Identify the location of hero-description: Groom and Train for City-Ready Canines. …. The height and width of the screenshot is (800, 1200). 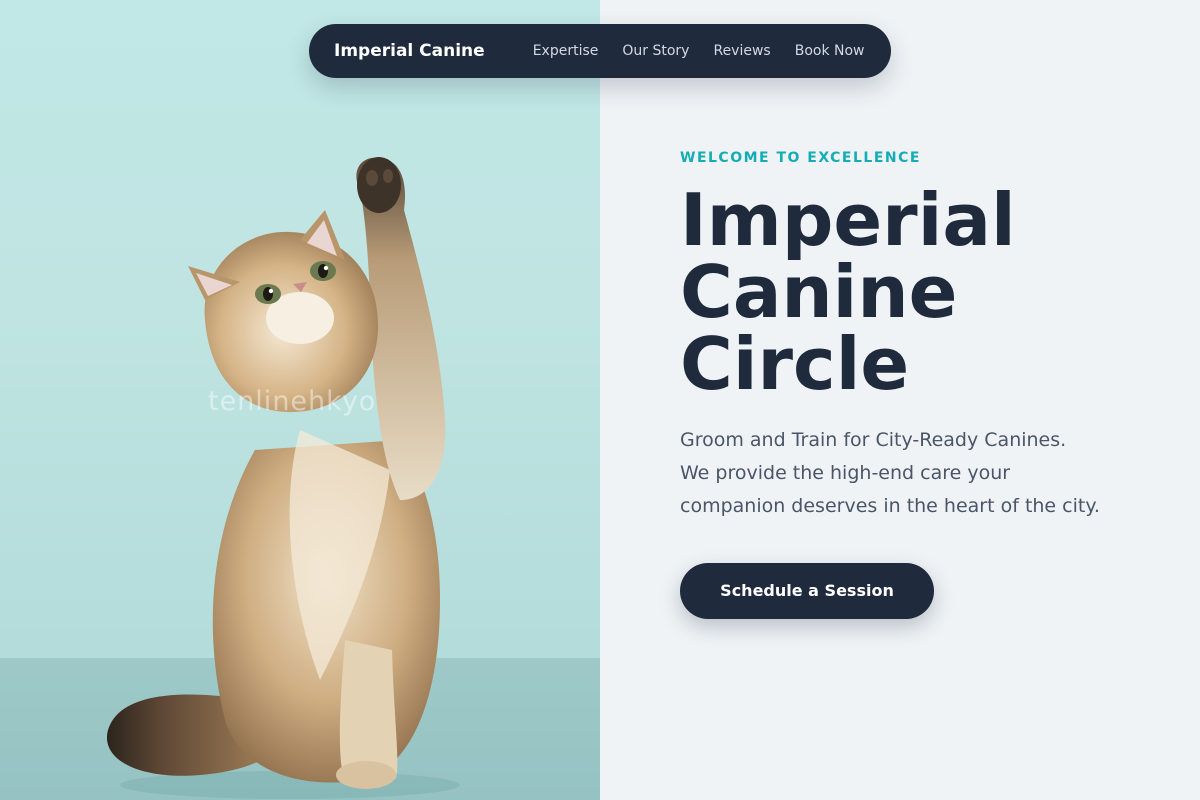
(890, 473).